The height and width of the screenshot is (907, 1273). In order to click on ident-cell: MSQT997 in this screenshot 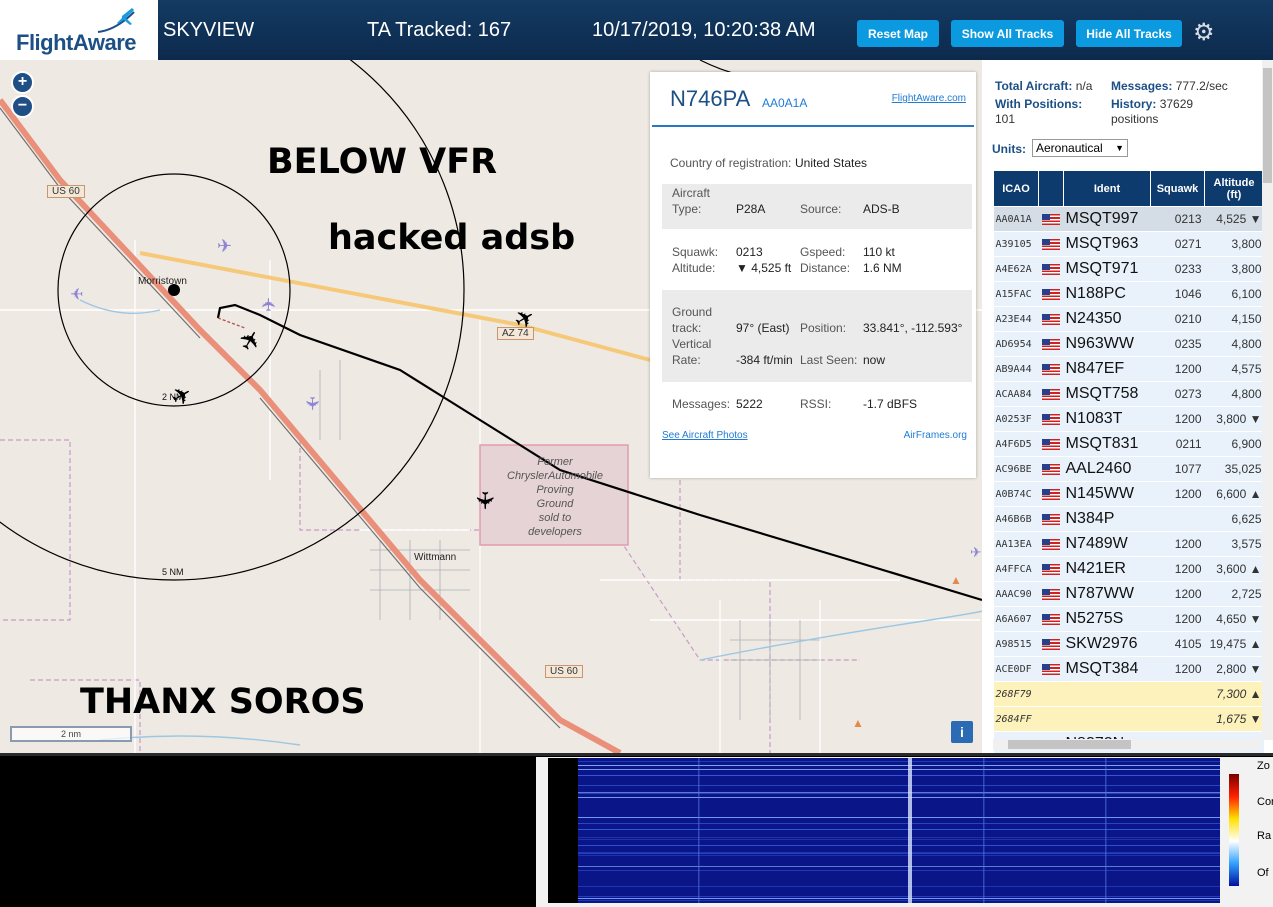, I will do `click(1107, 219)`.